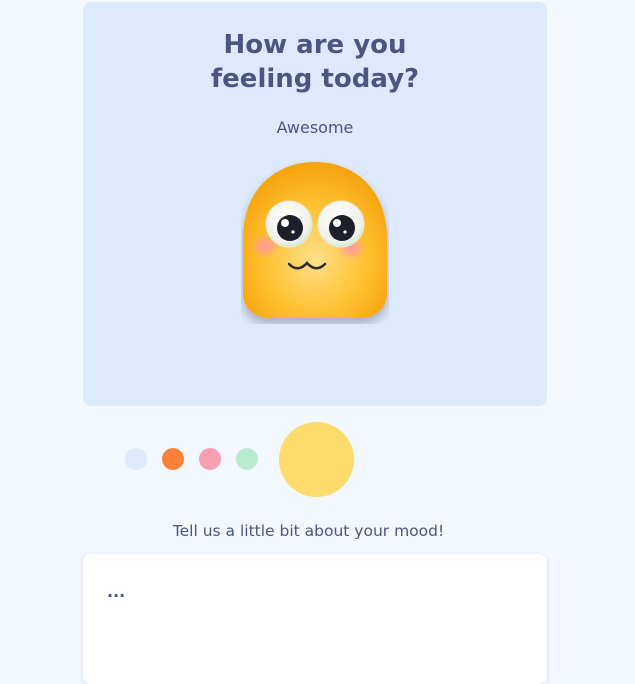 The image size is (635, 684). What do you see at coordinates (315, 127) in the screenshot?
I see `current-mood-label: Awesome` at bounding box center [315, 127].